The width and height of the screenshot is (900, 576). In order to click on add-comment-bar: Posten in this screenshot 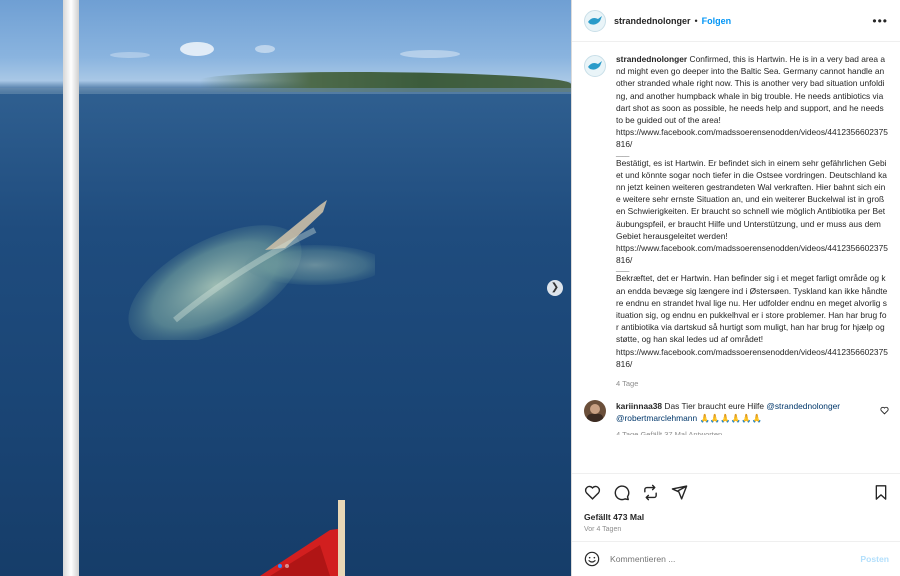, I will do `click(736, 558)`.